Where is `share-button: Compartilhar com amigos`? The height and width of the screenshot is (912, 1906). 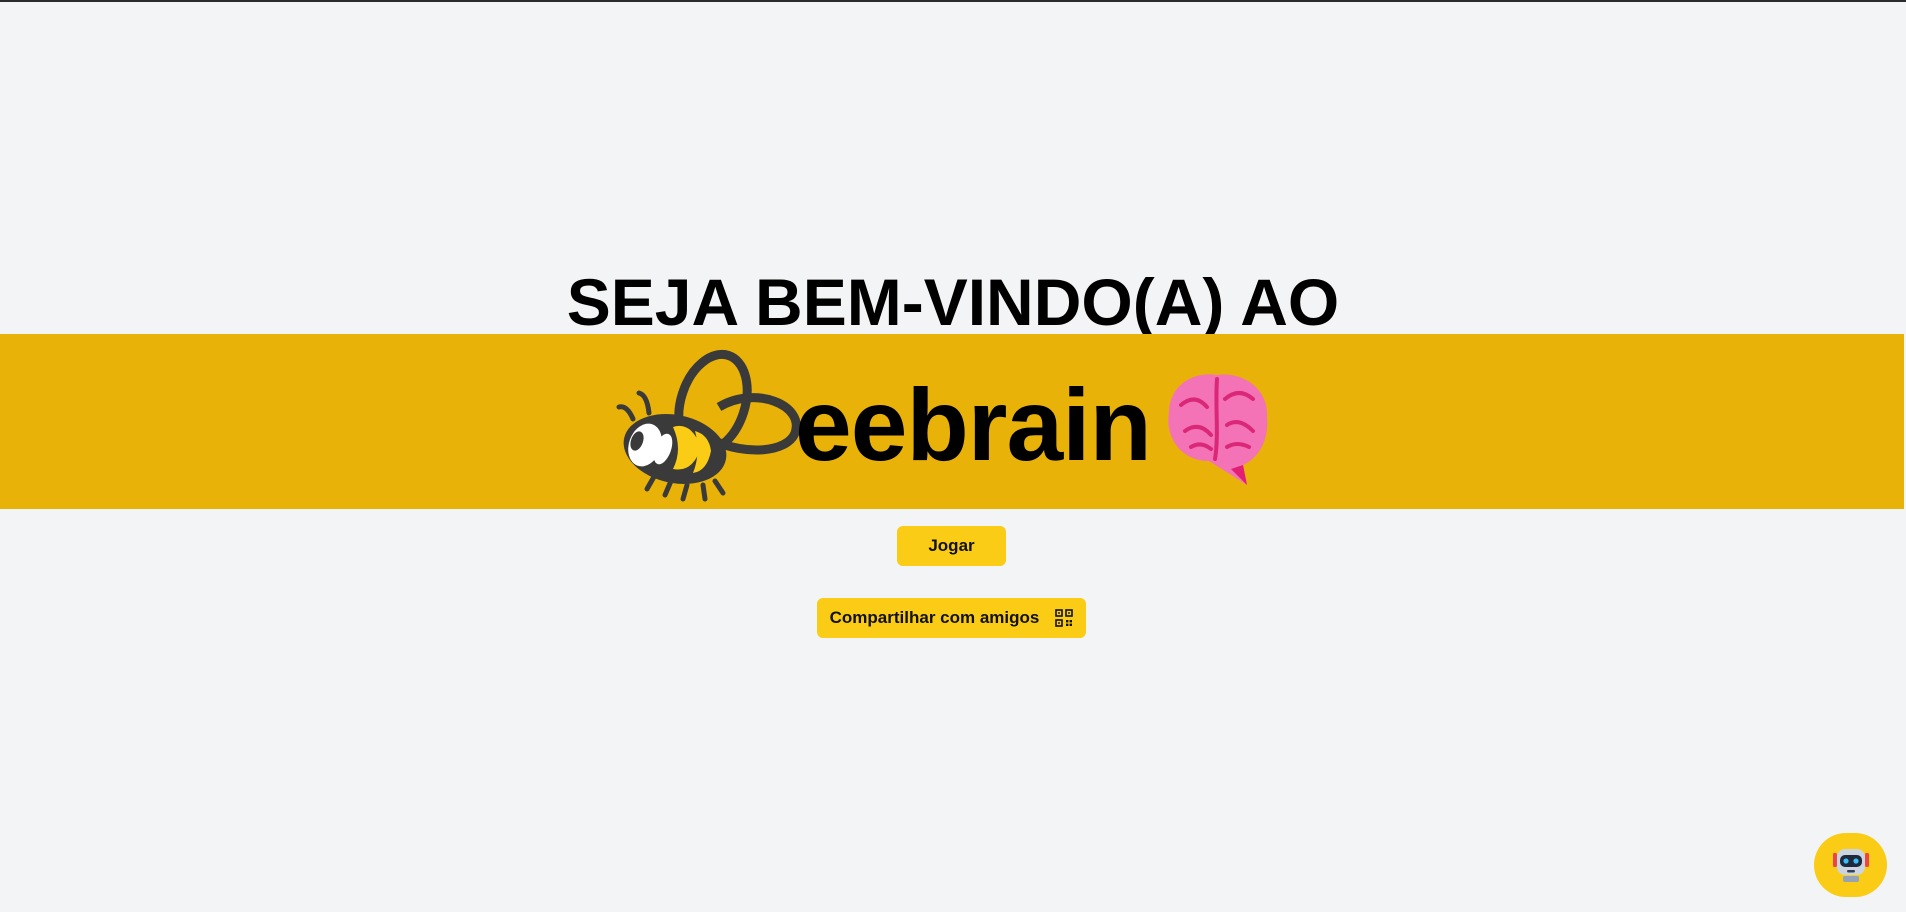
share-button: Compartilhar com amigos is located at coordinates (951, 618).